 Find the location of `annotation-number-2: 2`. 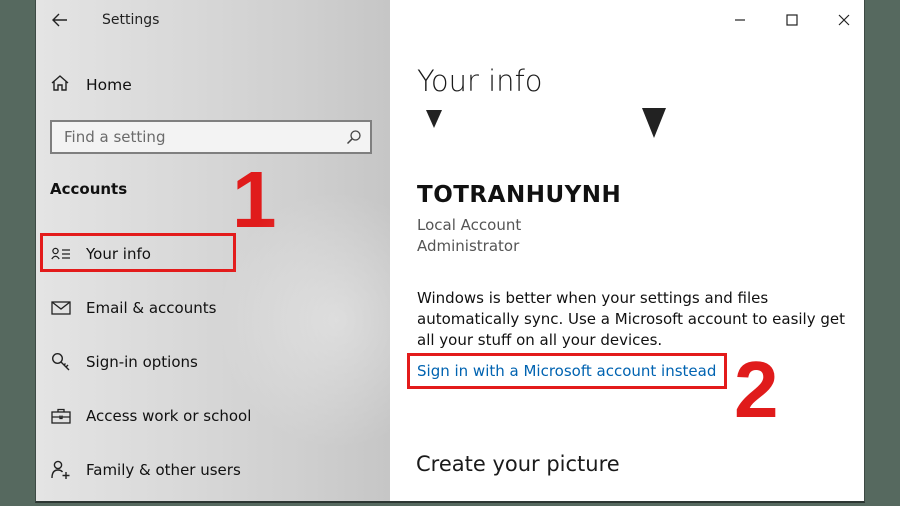

annotation-number-2: 2 is located at coordinates (756, 389).